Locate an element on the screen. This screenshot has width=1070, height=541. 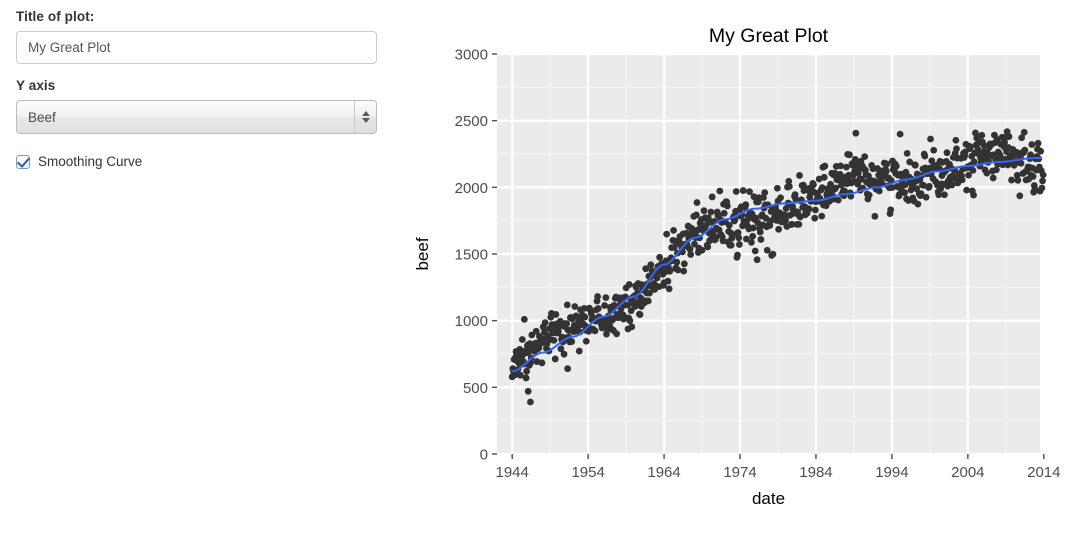
y-axis-select: Beef is located at coordinates (196, 117).